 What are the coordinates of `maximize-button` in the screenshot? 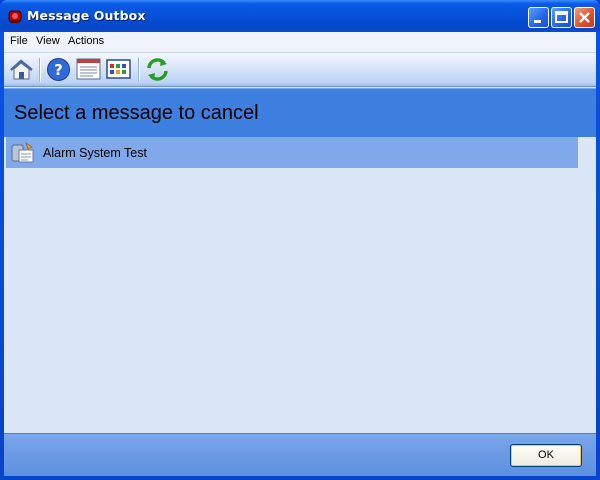 It's located at (561, 17).